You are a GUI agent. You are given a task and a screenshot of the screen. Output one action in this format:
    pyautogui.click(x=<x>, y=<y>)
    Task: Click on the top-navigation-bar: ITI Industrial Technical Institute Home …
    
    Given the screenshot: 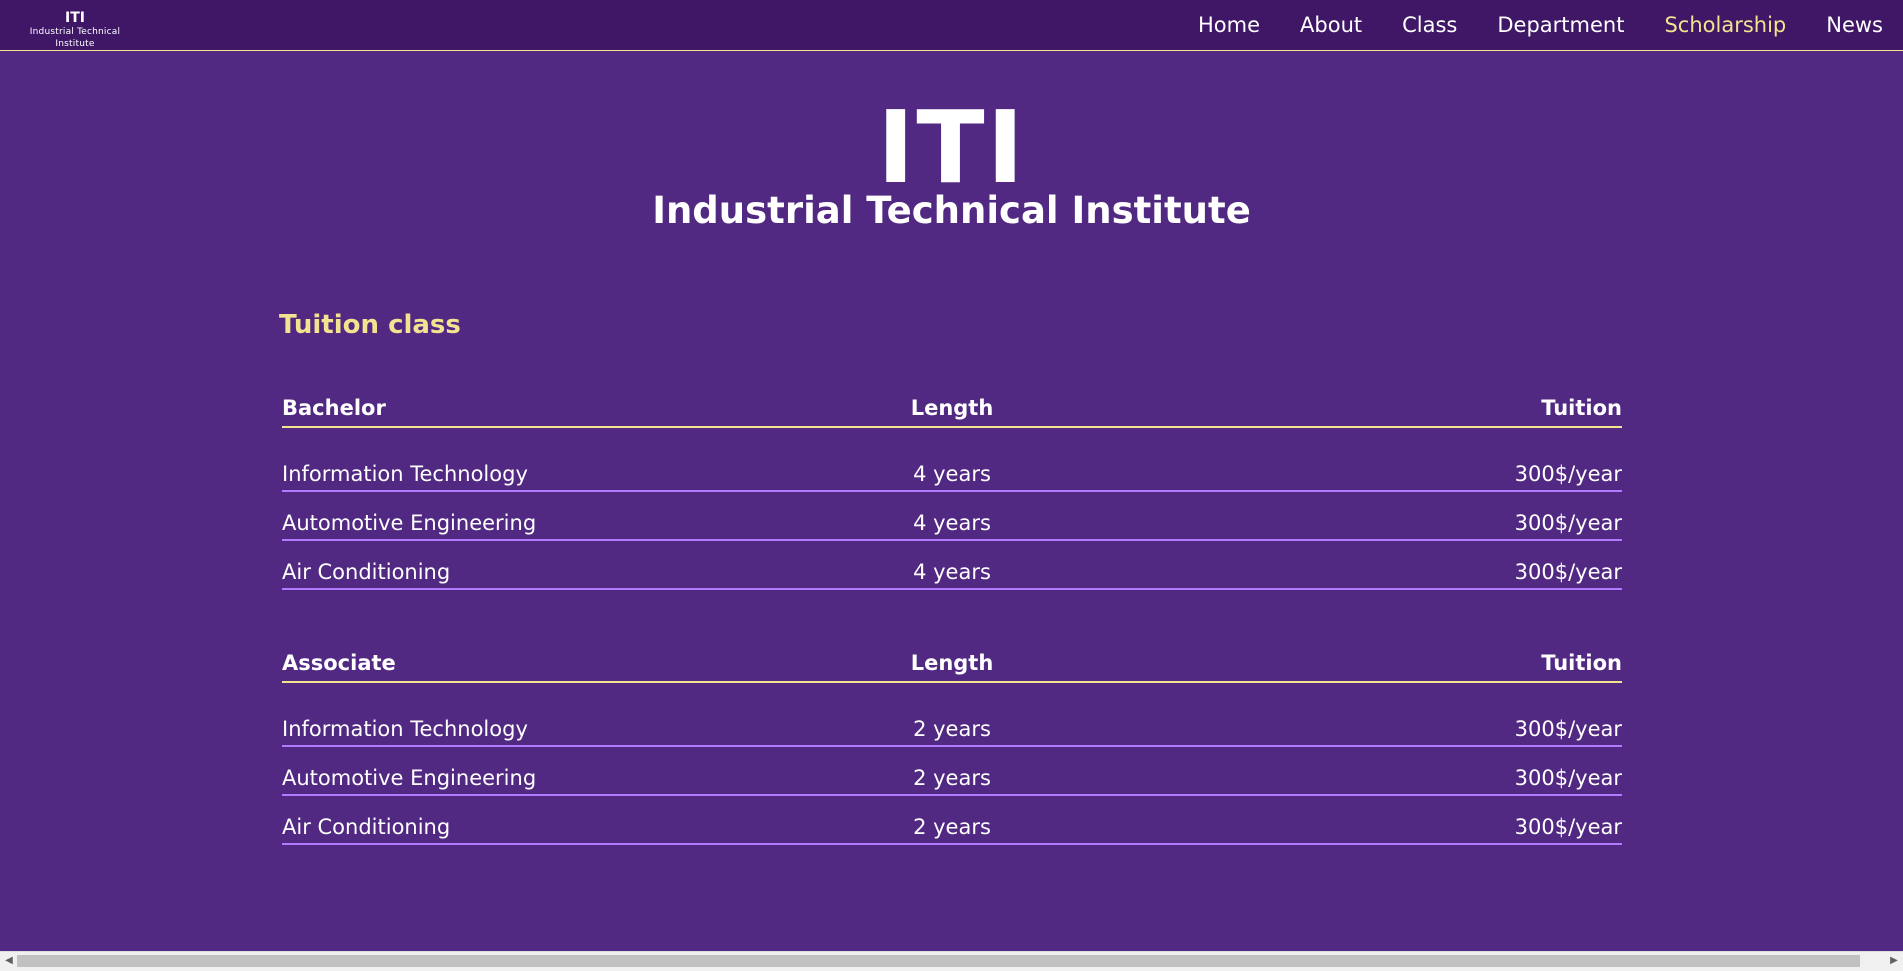 What is the action you would take?
    pyautogui.click(x=951, y=25)
    